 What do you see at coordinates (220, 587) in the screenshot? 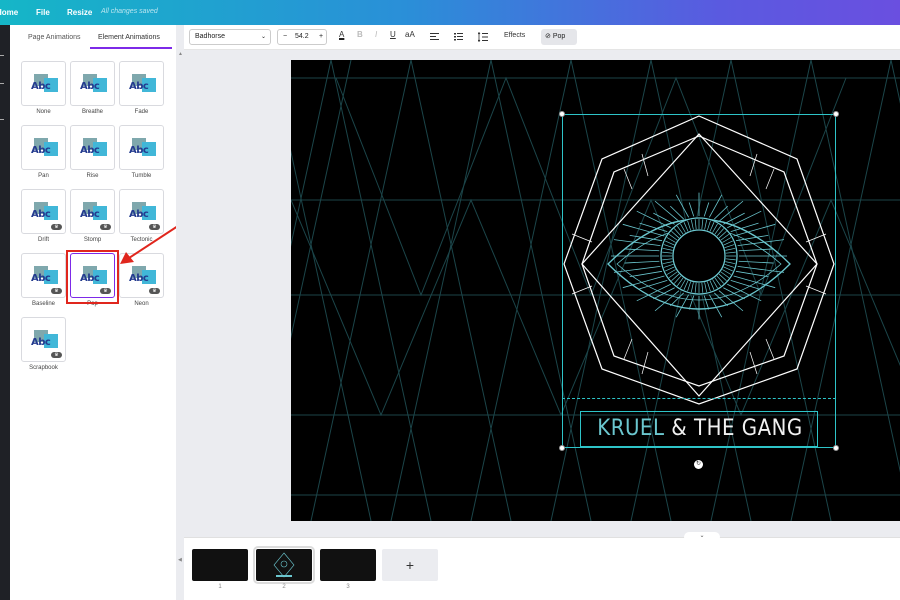
I see `page-number: 1` at bounding box center [220, 587].